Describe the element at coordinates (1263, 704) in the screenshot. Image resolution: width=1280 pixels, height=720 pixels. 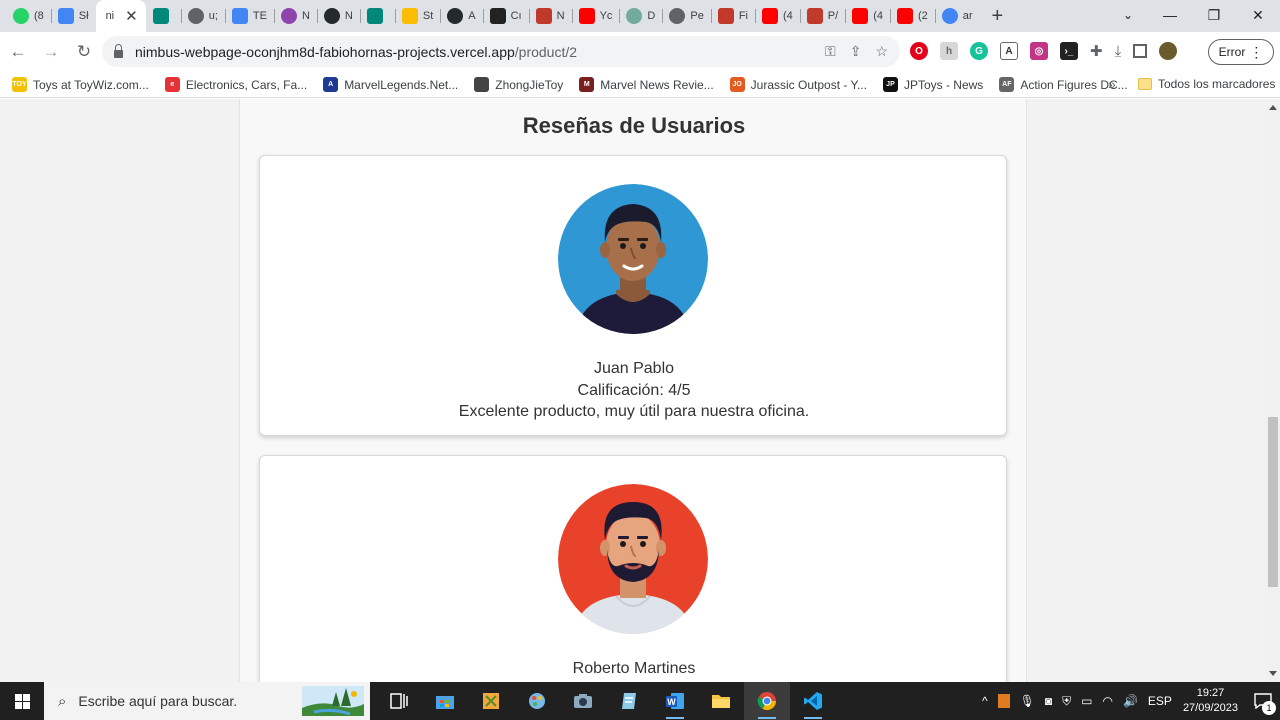
I see `notifications-button: 1` at that location.